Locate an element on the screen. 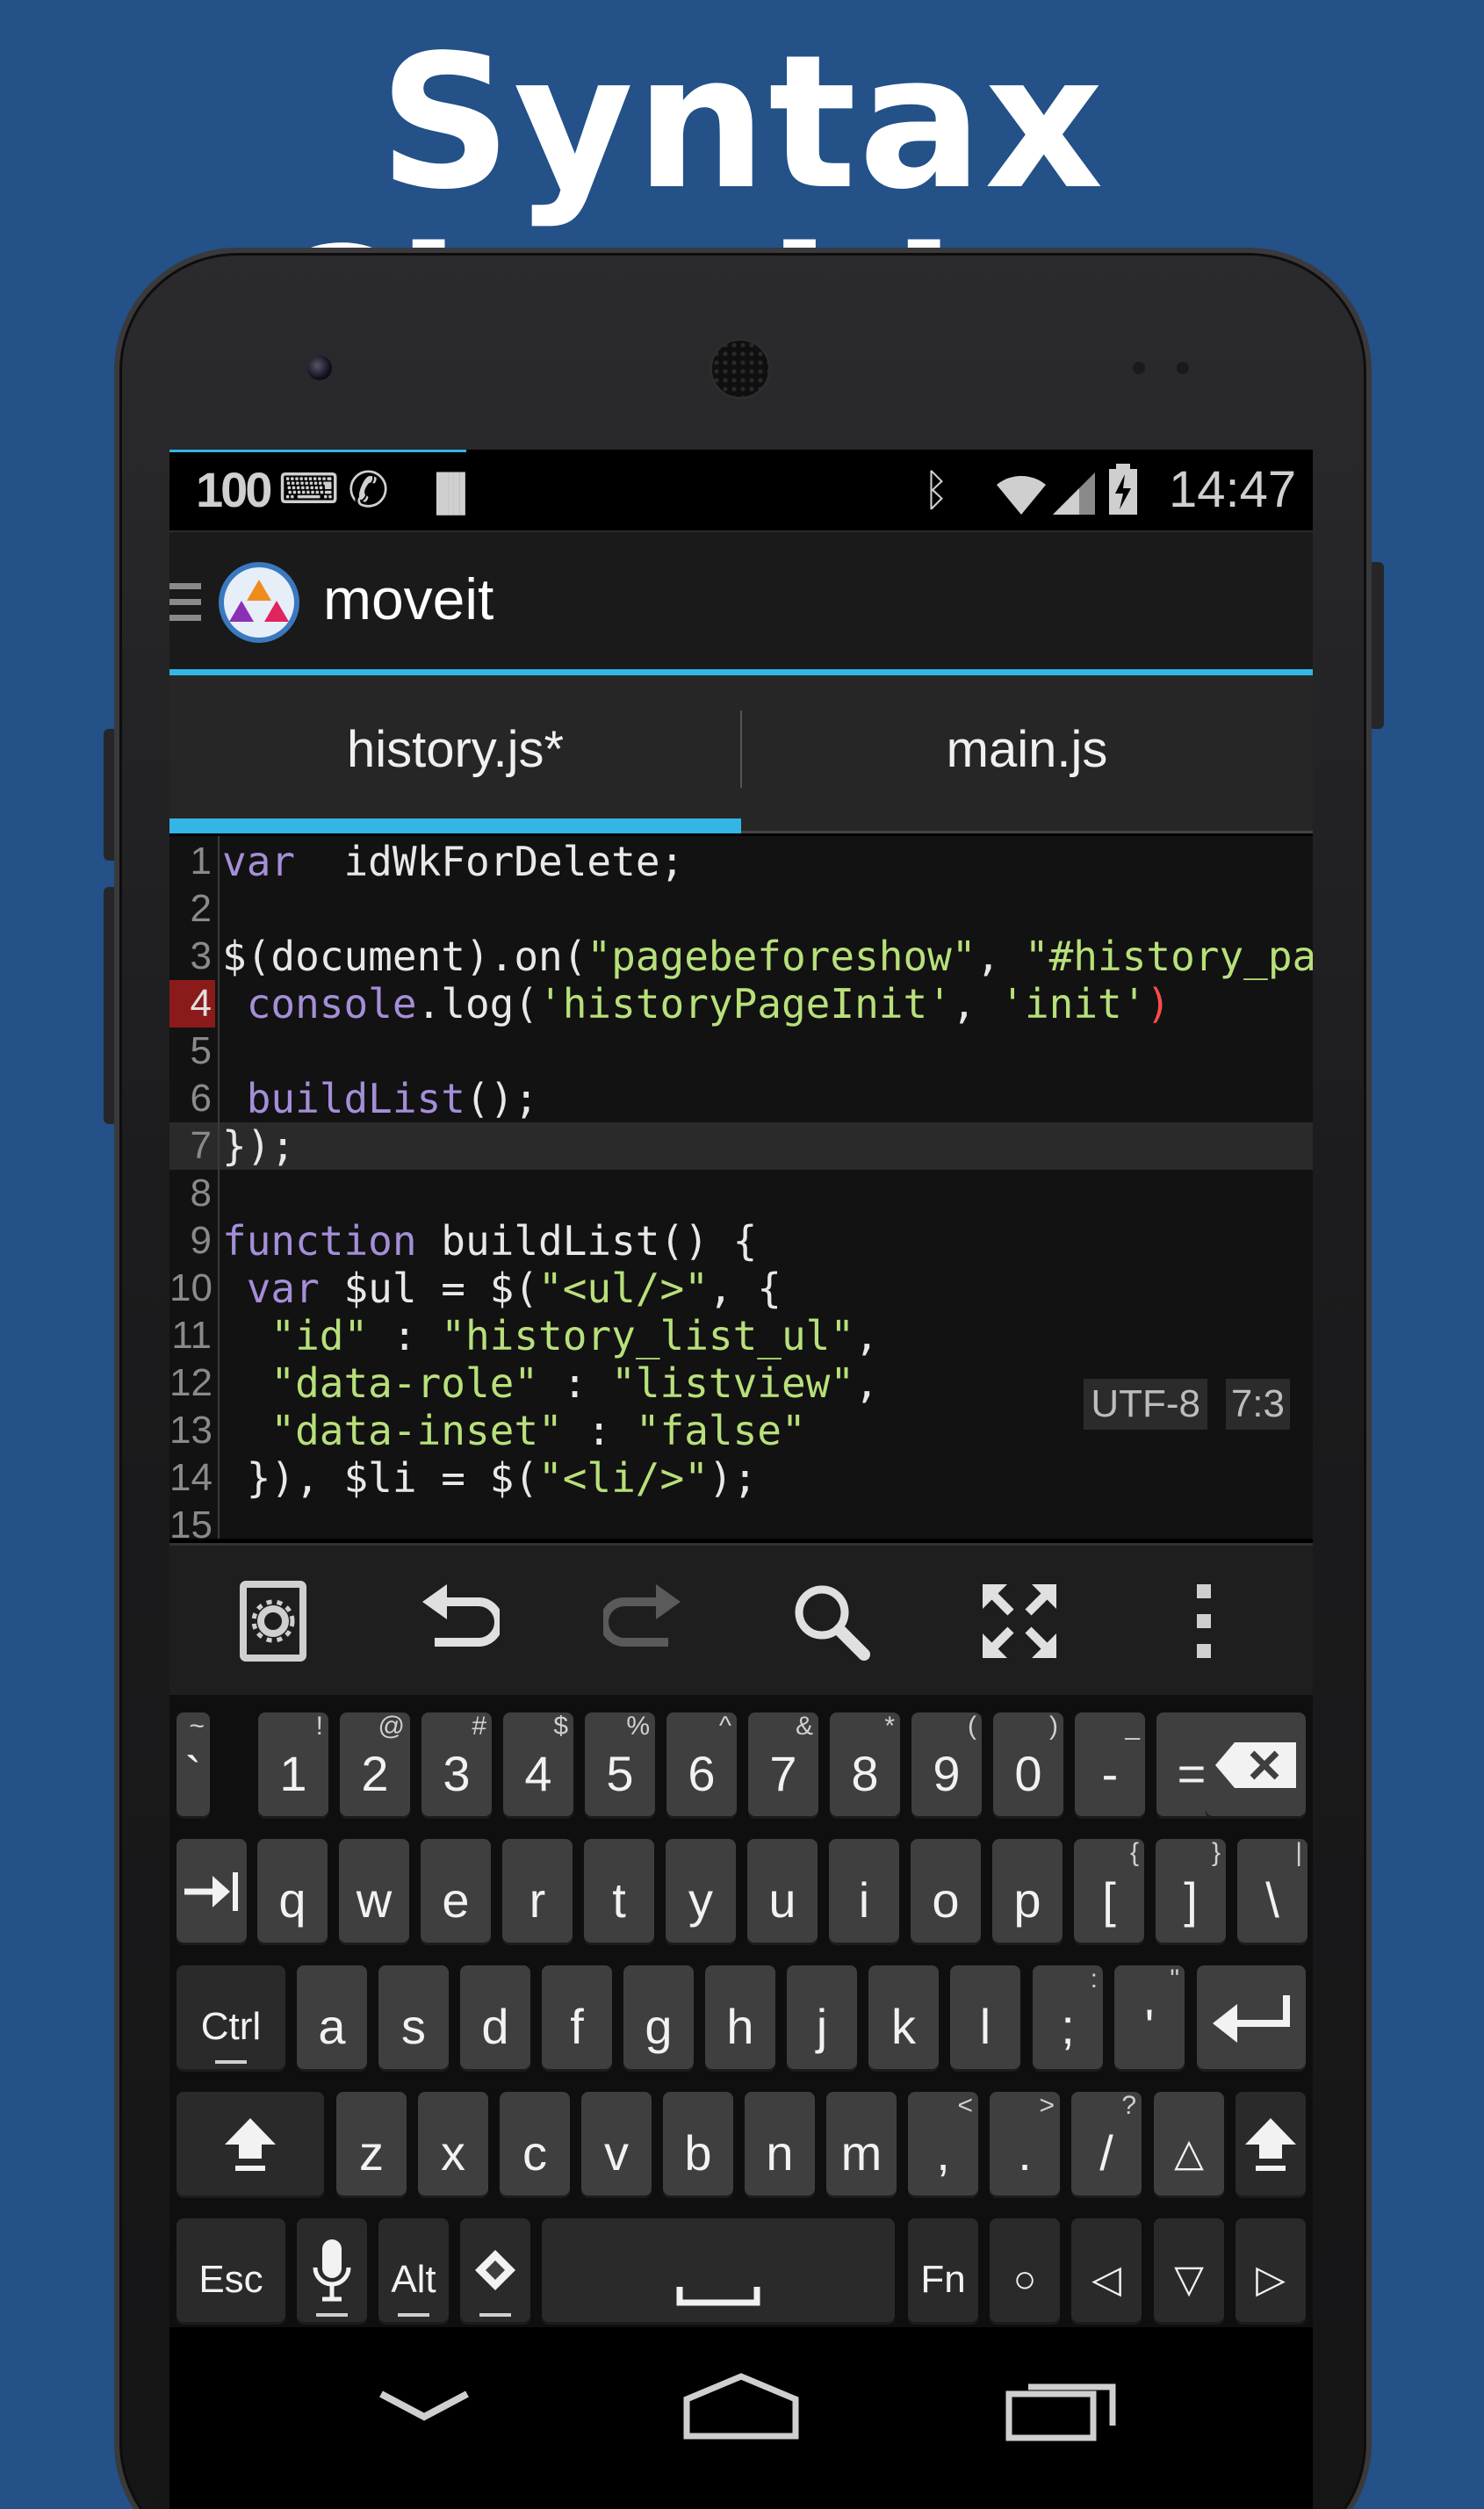  key-bracket-2: | \ is located at coordinates (1272, 1891).